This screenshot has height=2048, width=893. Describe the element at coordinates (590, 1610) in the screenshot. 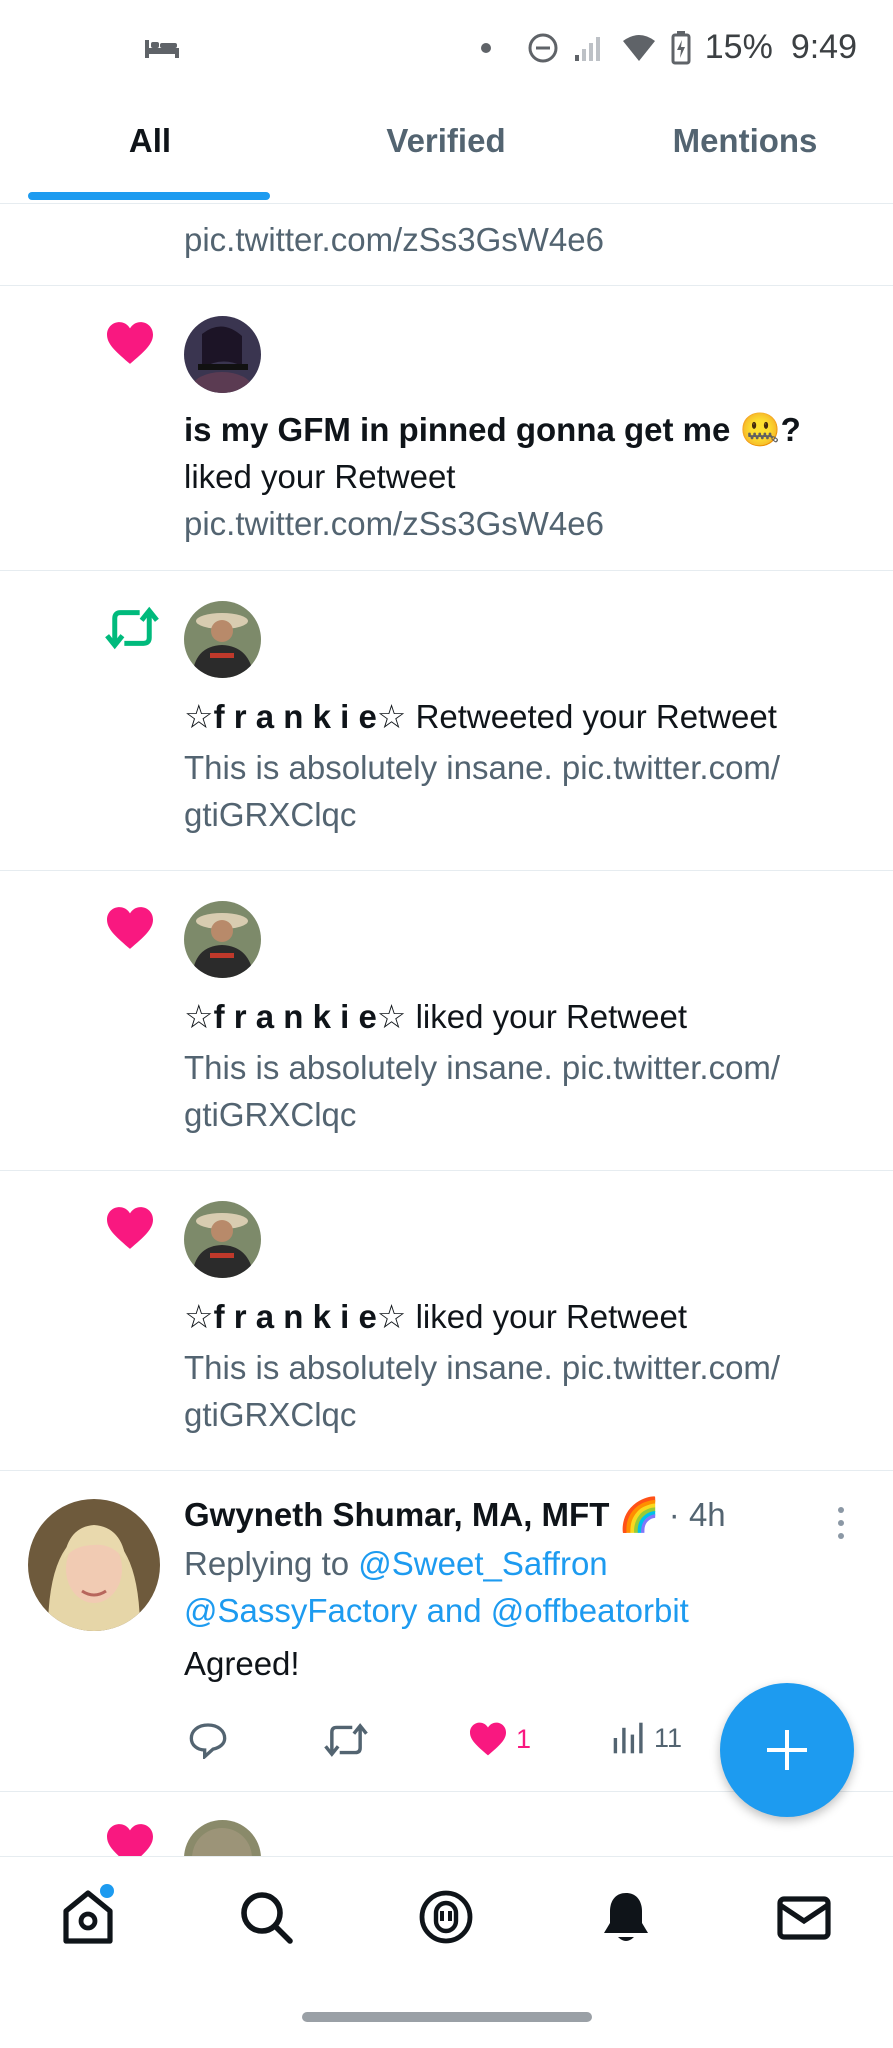

I see `mention-link: @offbeatorbit` at that location.